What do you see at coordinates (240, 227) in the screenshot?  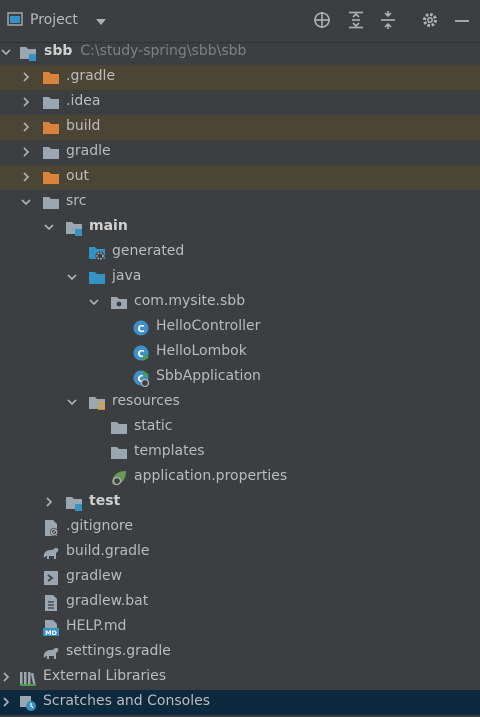 I see `tree-node-main: main` at bounding box center [240, 227].